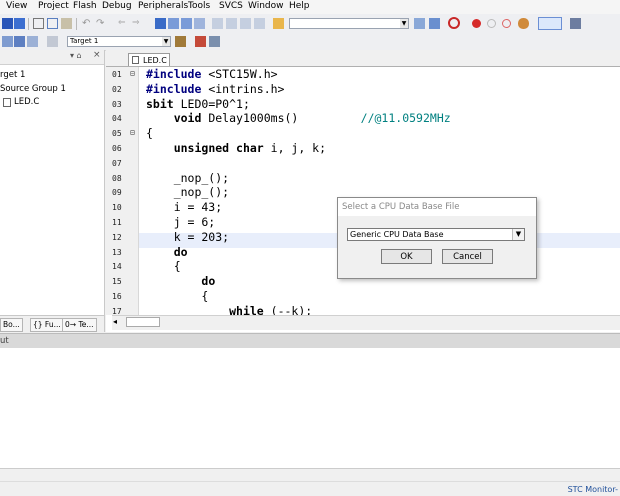  What do you see at coordinates (476, 23) in the screenshot?
I see `breakpoint-icon` at bounding box center [476, 23].